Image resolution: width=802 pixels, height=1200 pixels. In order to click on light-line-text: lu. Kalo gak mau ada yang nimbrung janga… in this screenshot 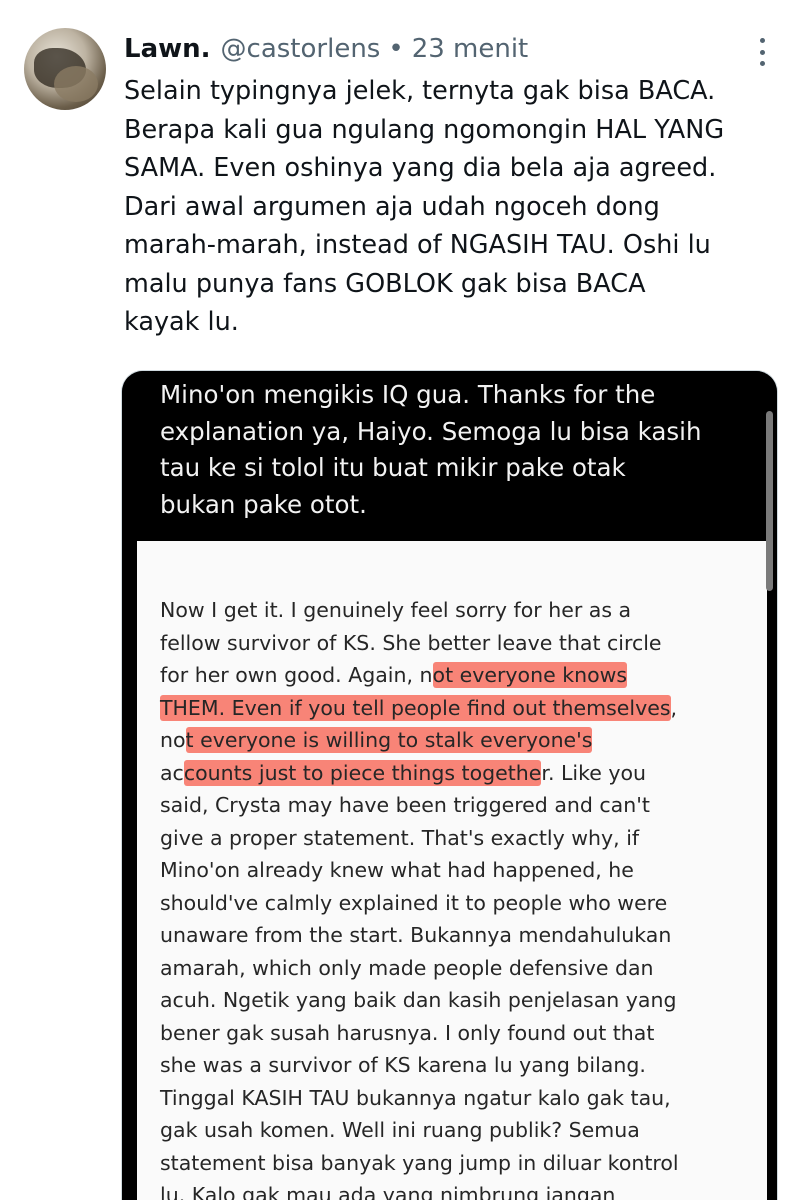, I will do `click(388, 1191)`.